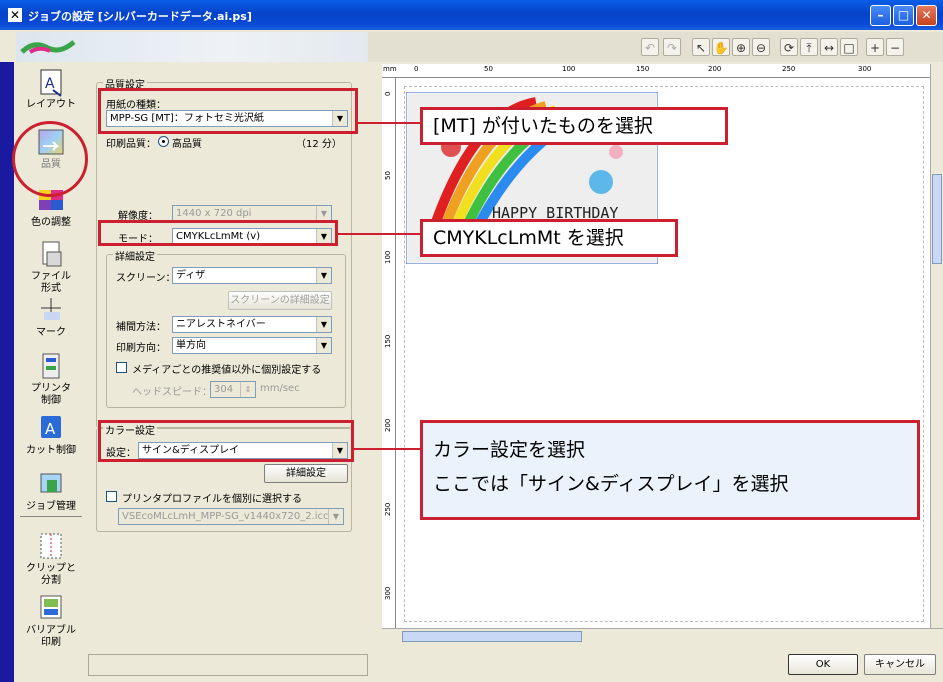  Describe the element at coordinates (146, 278) in the screenshot. I see `screen-label: スクリーン：` at that location.